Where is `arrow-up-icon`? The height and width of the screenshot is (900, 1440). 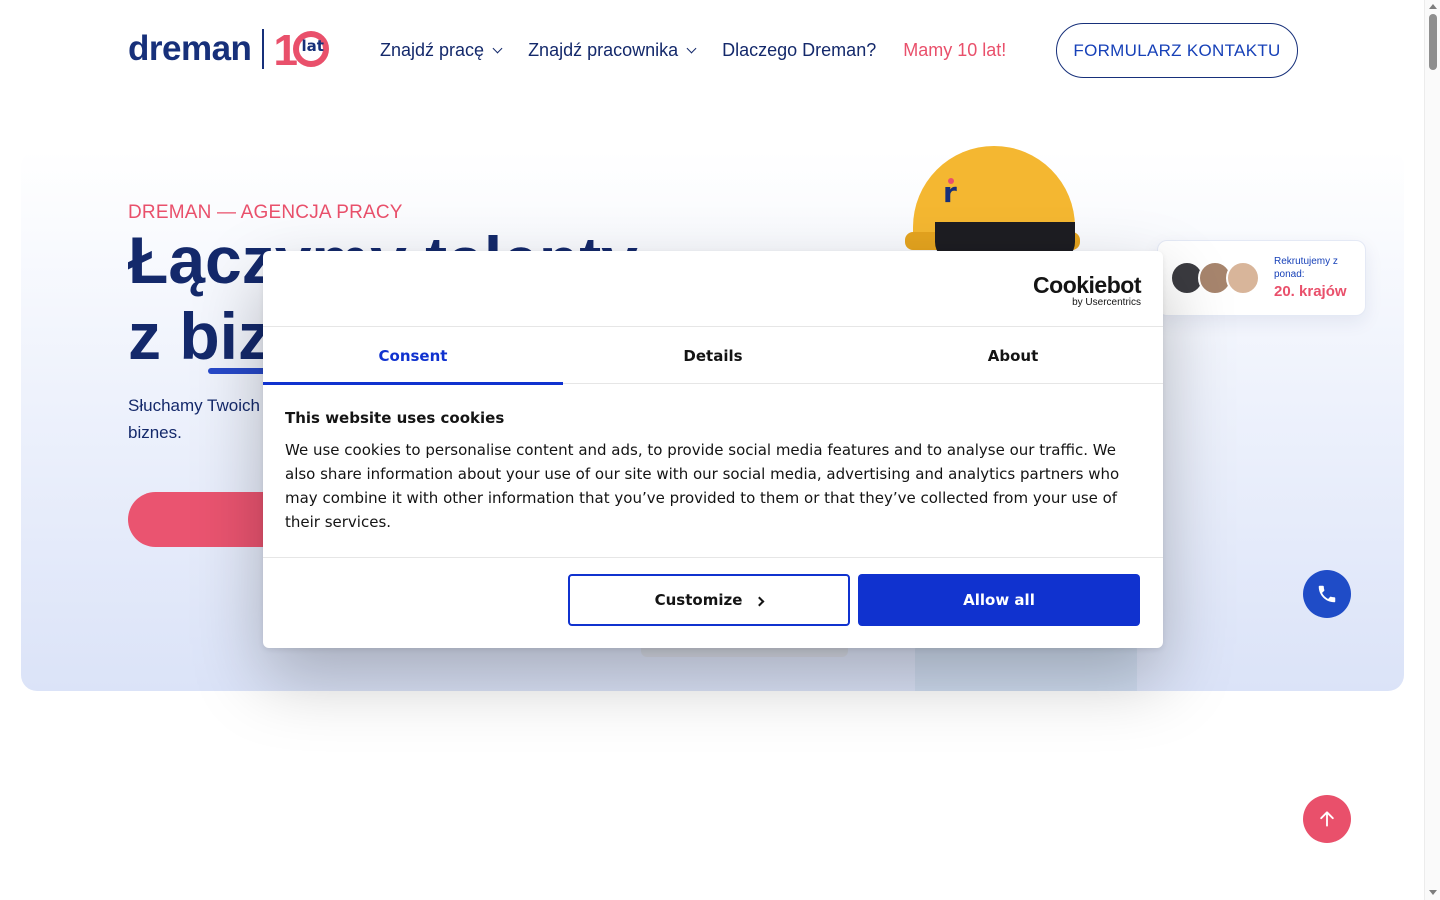
arrow-up-icon is located at coordinates (1327, 819).